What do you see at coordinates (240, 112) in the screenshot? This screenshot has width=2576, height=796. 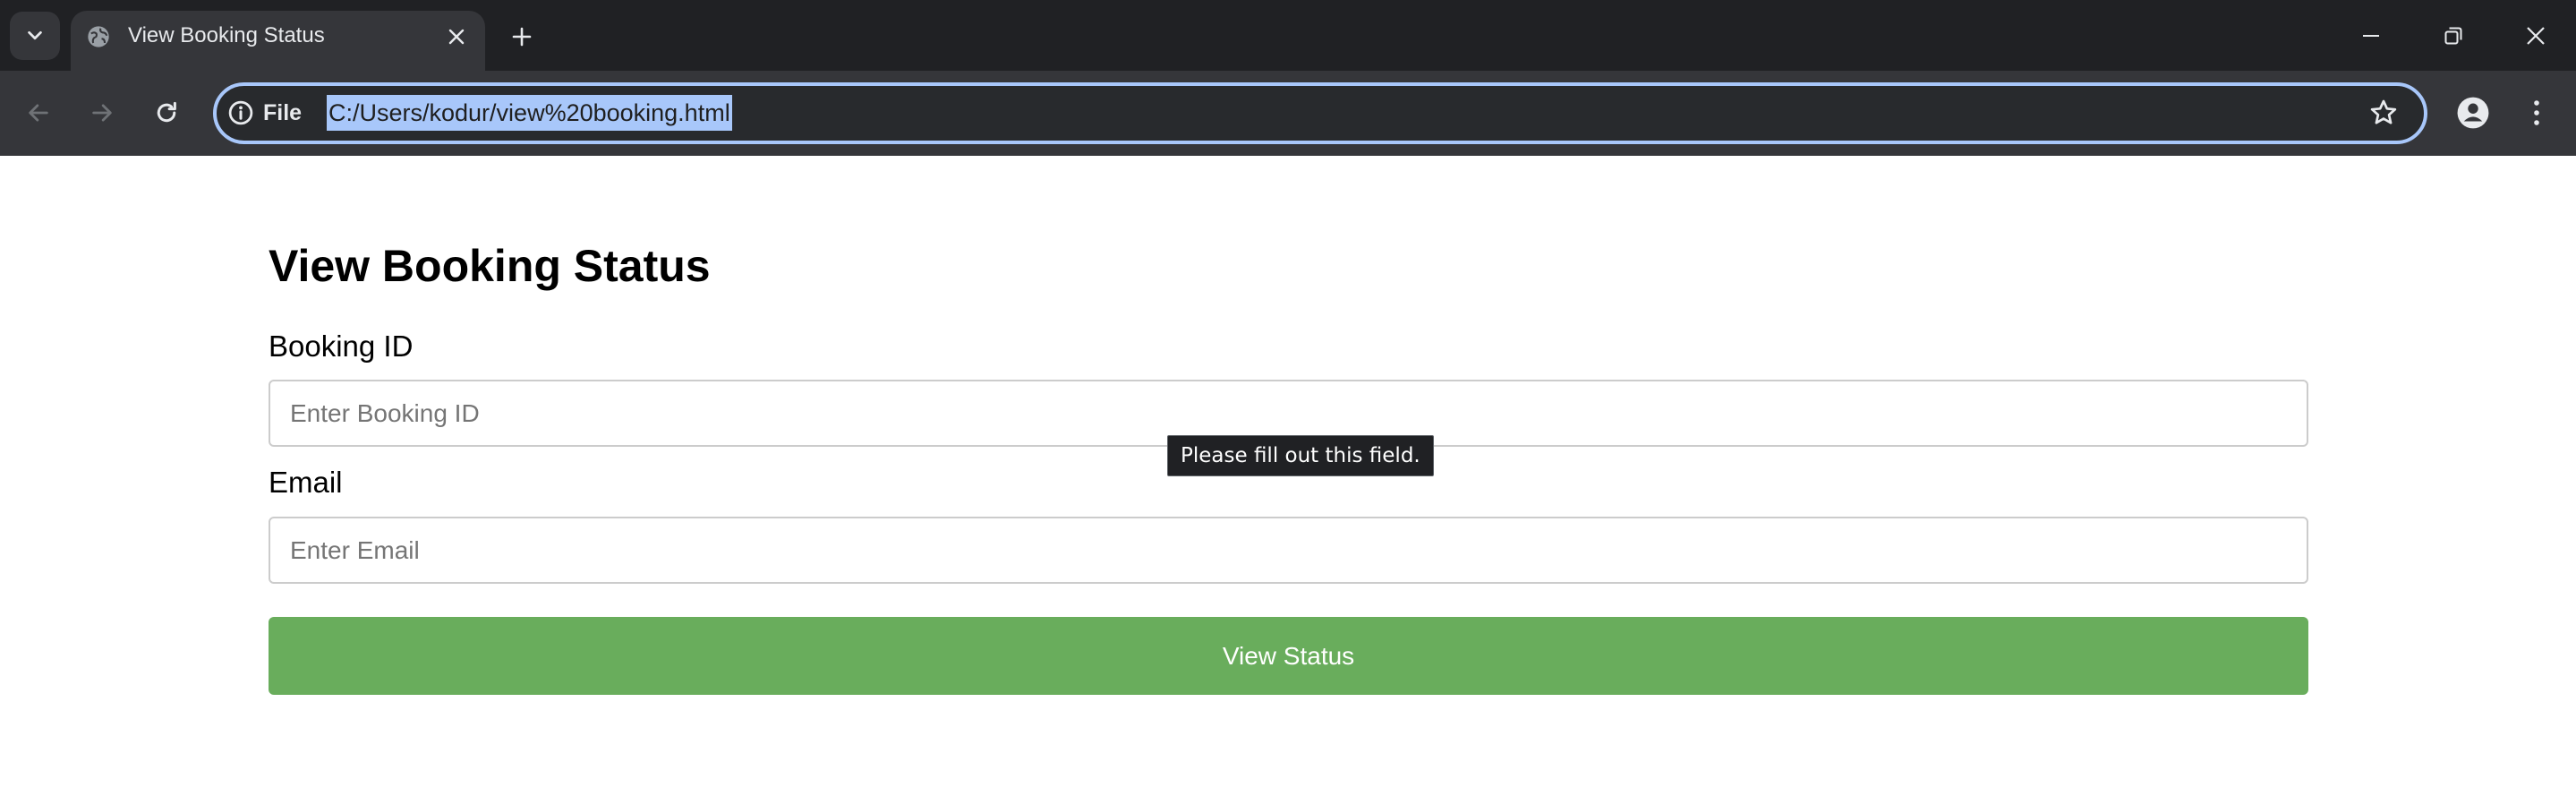 I see `info-icon` at bounding box center [240, 112].